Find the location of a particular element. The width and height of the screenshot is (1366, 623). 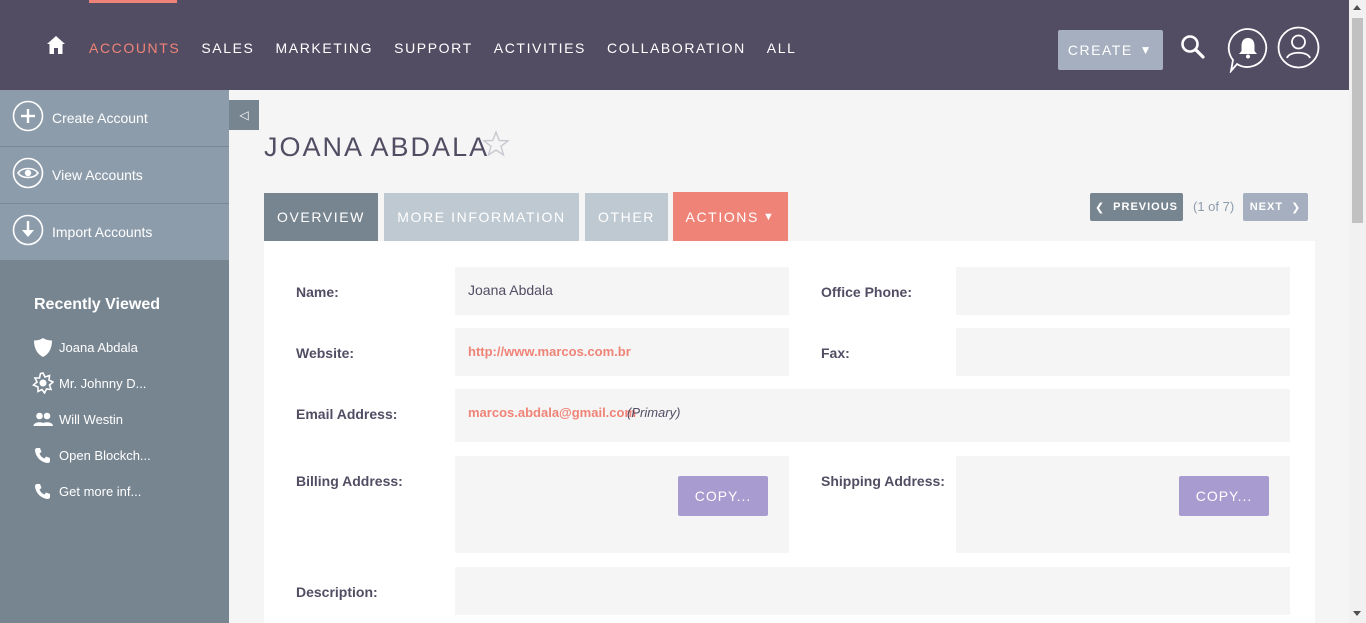

recent-item: Joana Abdala is located at coordinates (85, 347).